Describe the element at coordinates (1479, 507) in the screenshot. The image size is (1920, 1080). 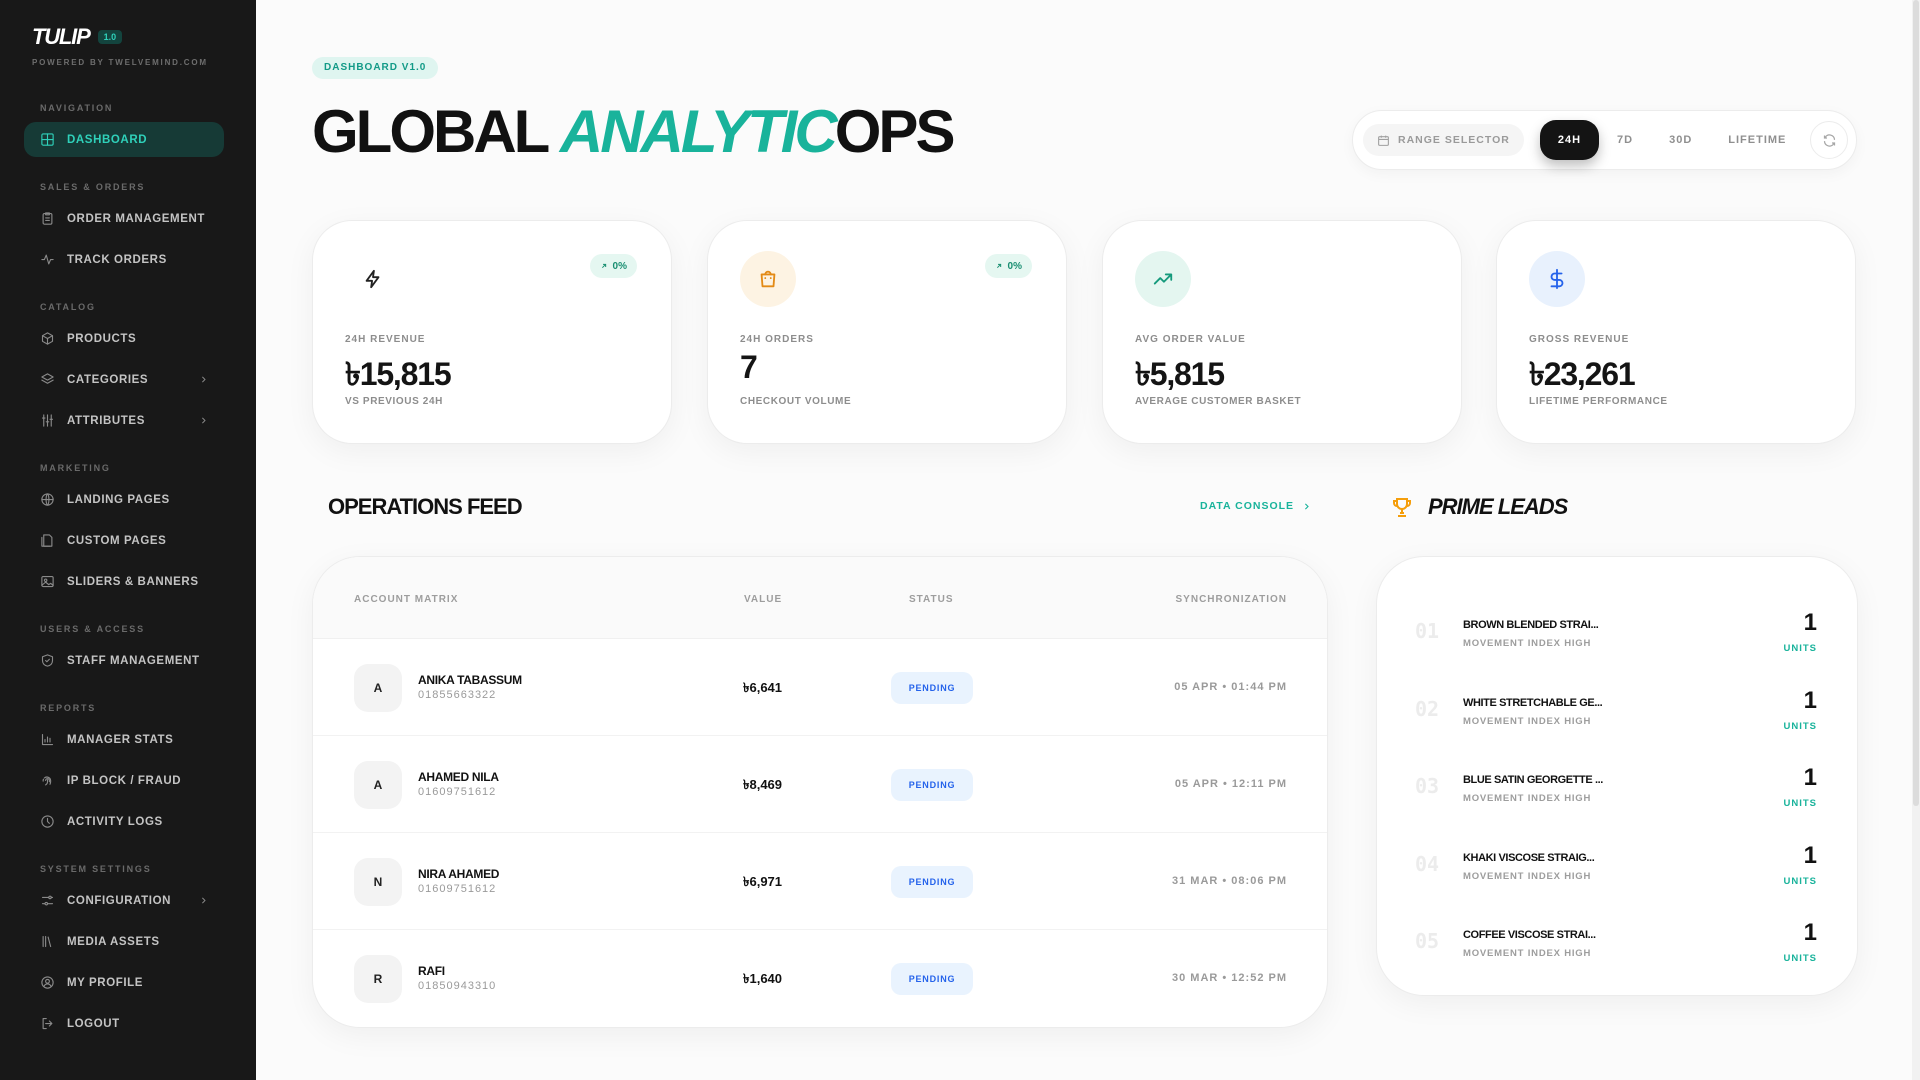
I see `prime-leads-header: PRIME LEADS` at that location.